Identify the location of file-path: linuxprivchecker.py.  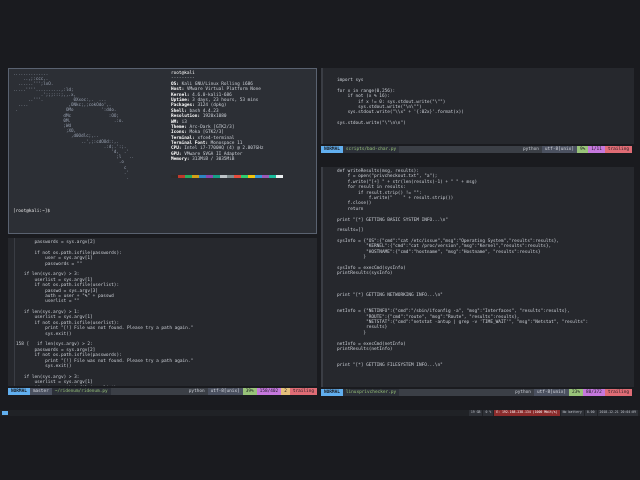
(371, 392).